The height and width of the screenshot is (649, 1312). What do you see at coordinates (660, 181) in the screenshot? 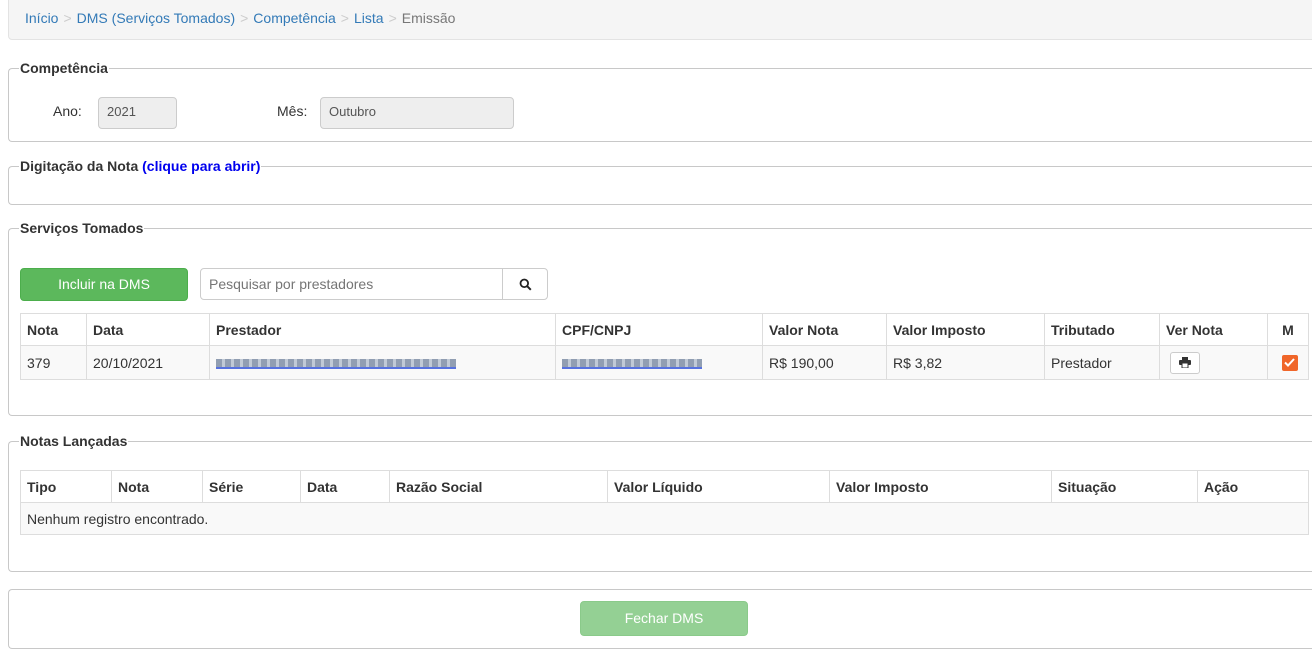
I see `digitacao-section: Digitação da Nota (clique para abrir)` at bounding box center [660, 181].